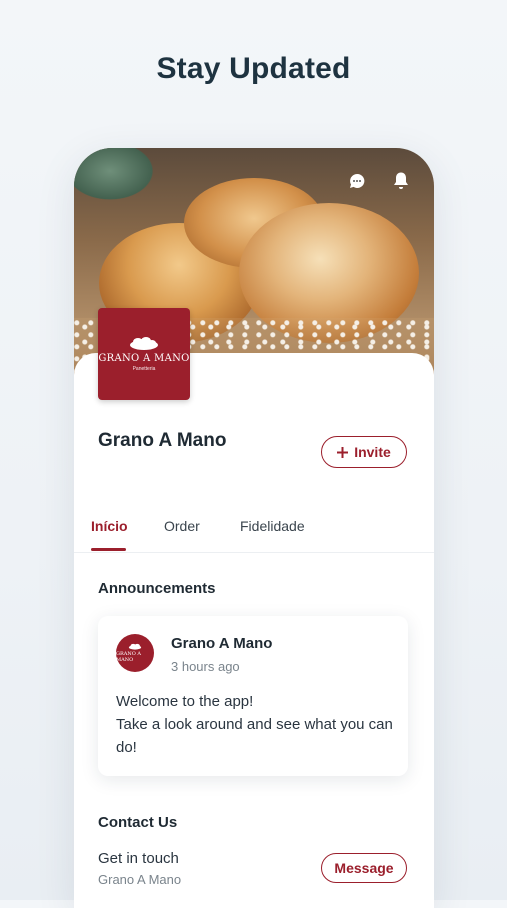 The image size is (507, 908). Describe the element at coordinates (379, 181) in the screenshot. I see `header-actions` at that location.